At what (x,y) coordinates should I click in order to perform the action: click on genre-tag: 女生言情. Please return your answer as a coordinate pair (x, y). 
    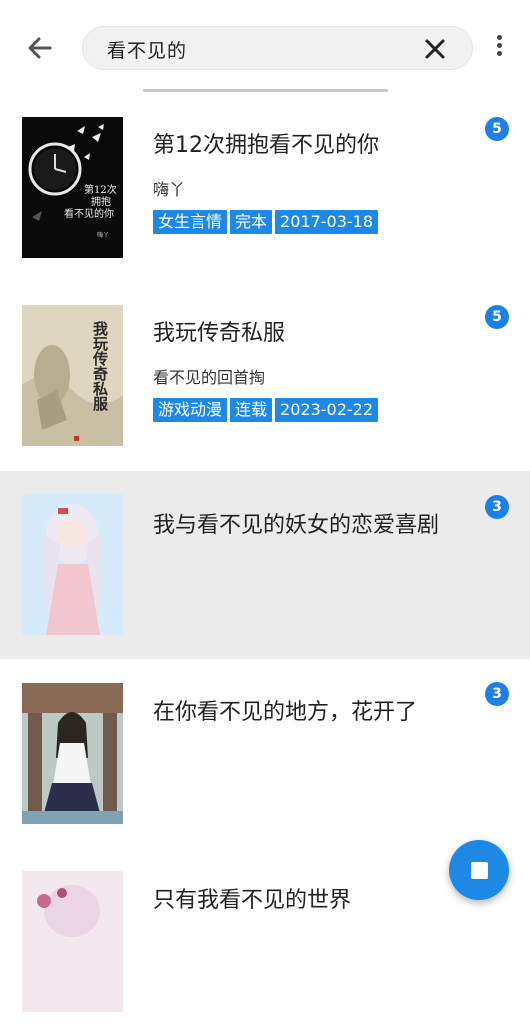
    Looking at the image, I should click on (190, 222).